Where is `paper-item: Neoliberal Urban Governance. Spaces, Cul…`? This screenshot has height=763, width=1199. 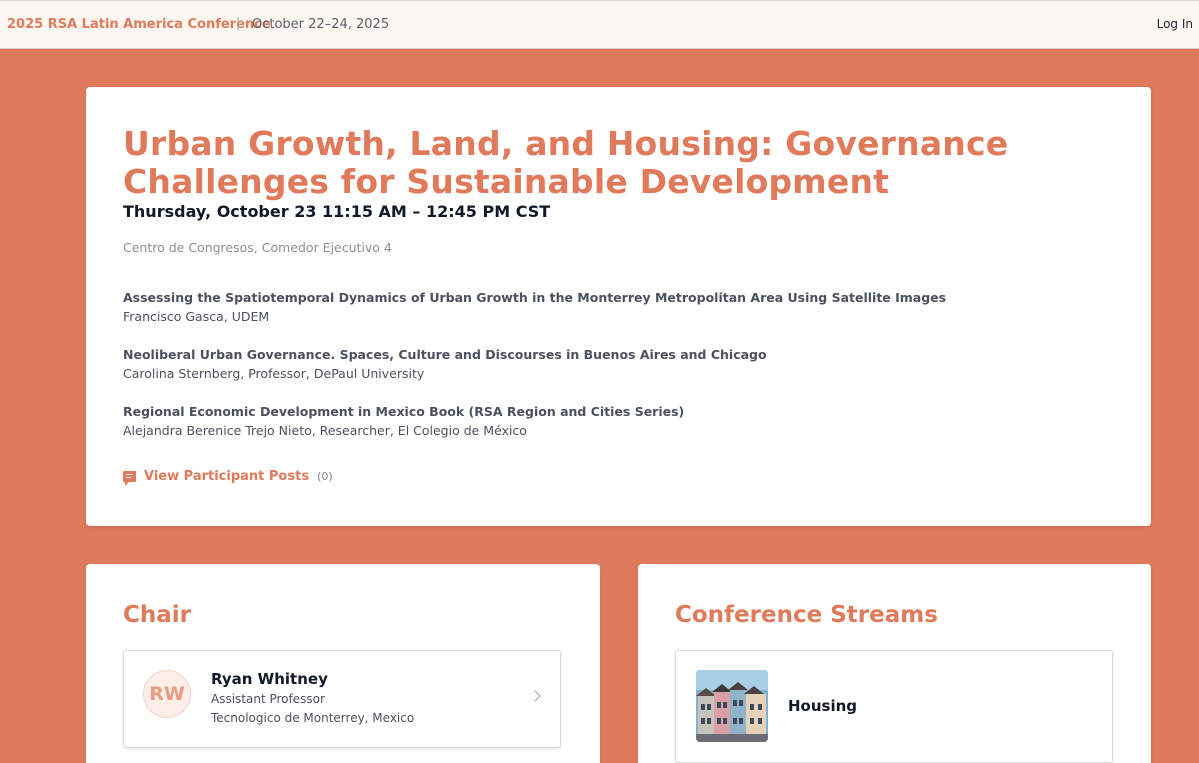 paper-item: Neoliberal Urban Governance. Spaces, Cul… is located at coordinates (613, 364).